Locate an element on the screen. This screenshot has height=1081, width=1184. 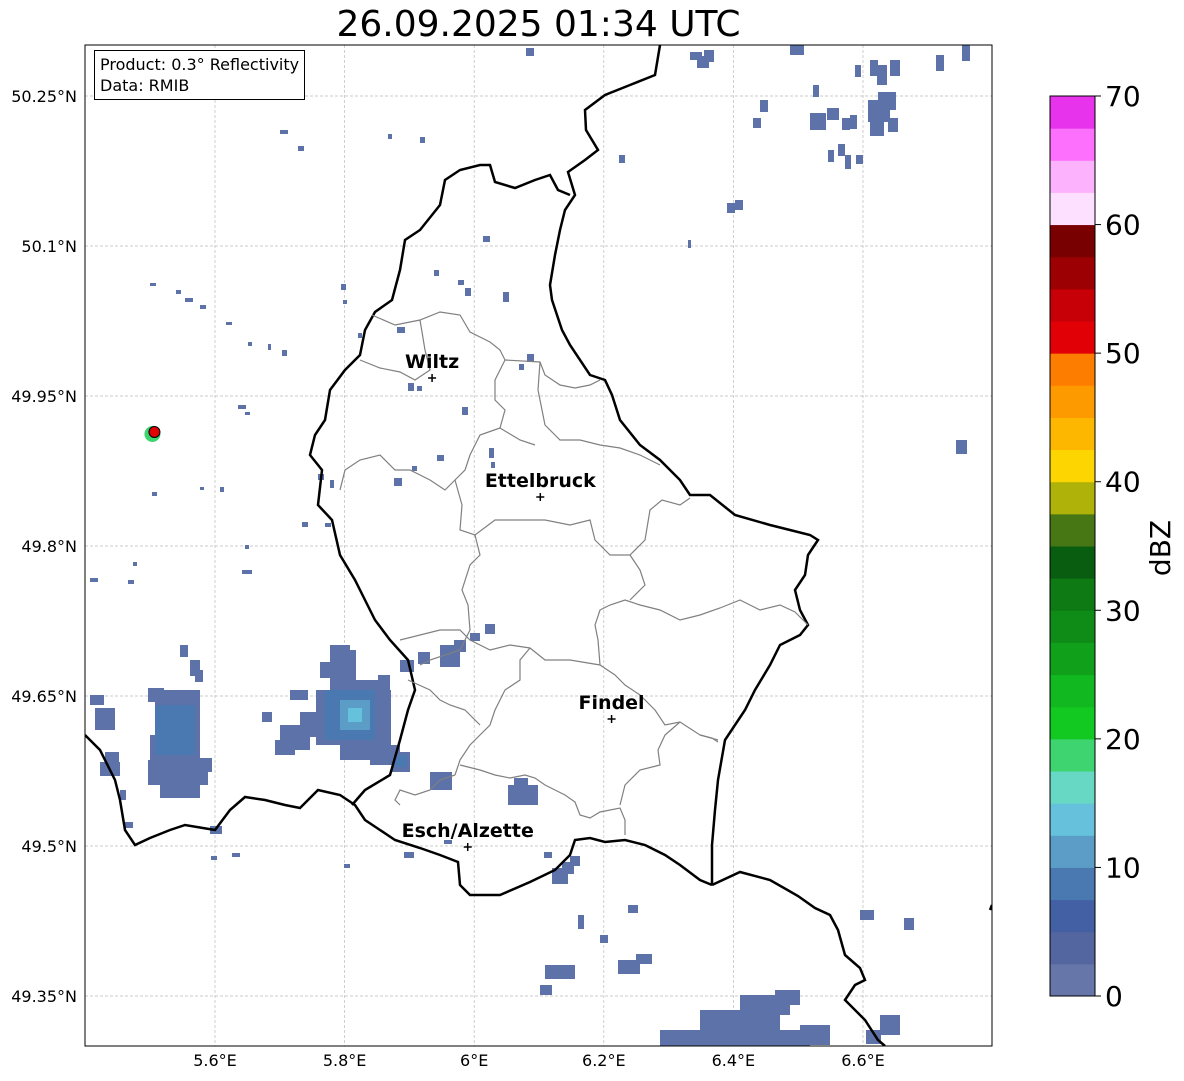
radar-site-dot is located at coordinates (154, 432).